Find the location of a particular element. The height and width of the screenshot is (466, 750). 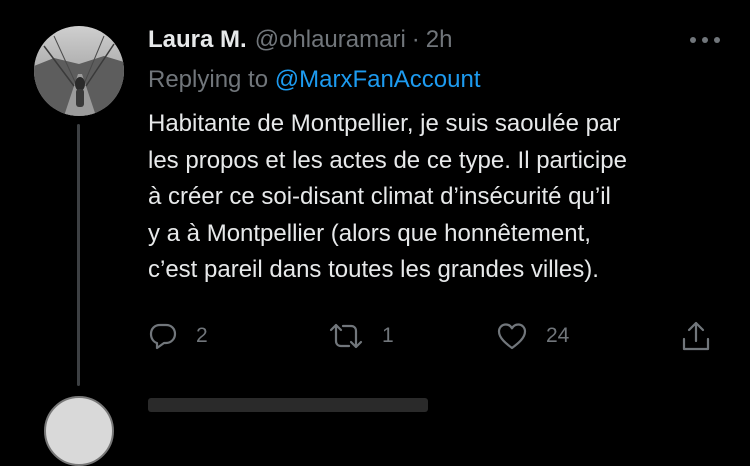

heart-icon is located at coordinates (512, 336).